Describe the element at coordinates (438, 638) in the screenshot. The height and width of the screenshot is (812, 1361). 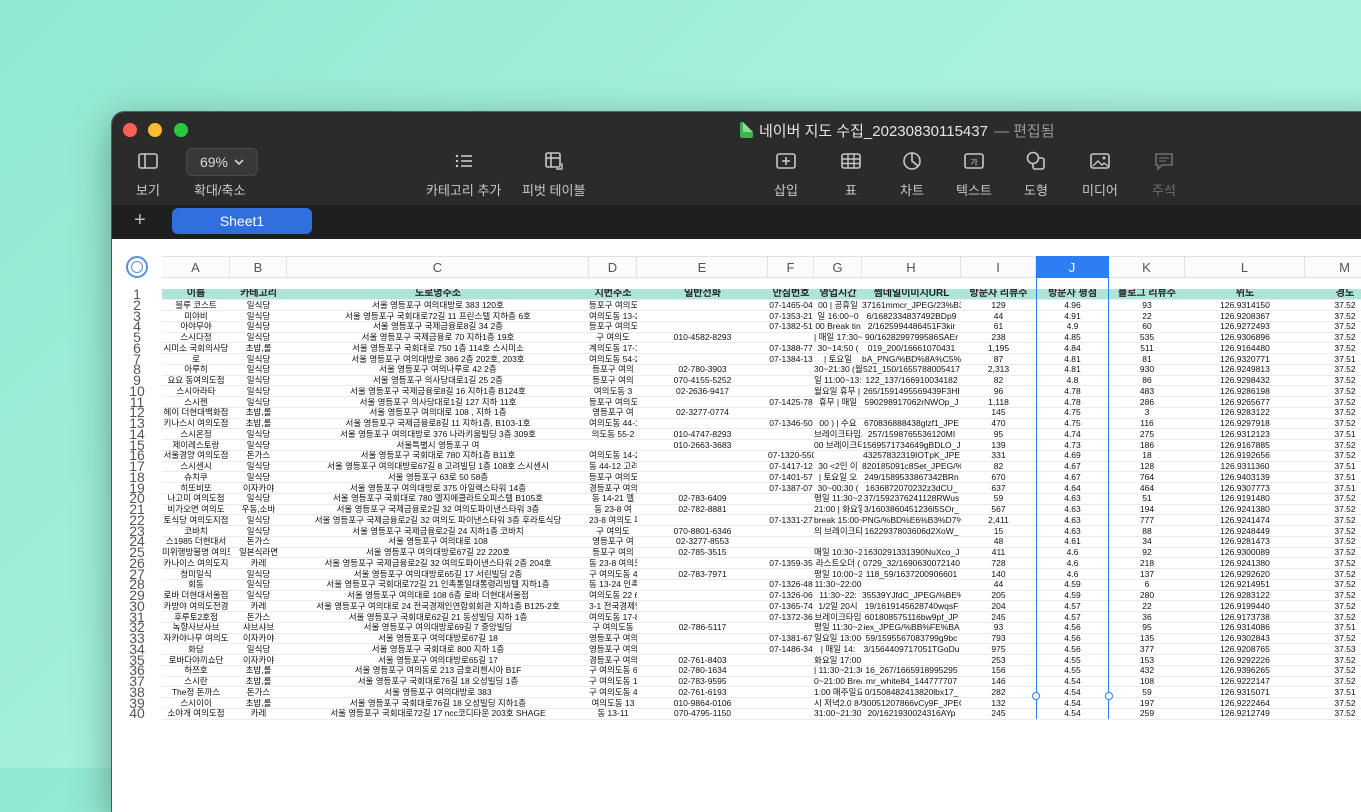
I see `table-cell: 서울 영등포구 여의대방로67길 18` at that location.